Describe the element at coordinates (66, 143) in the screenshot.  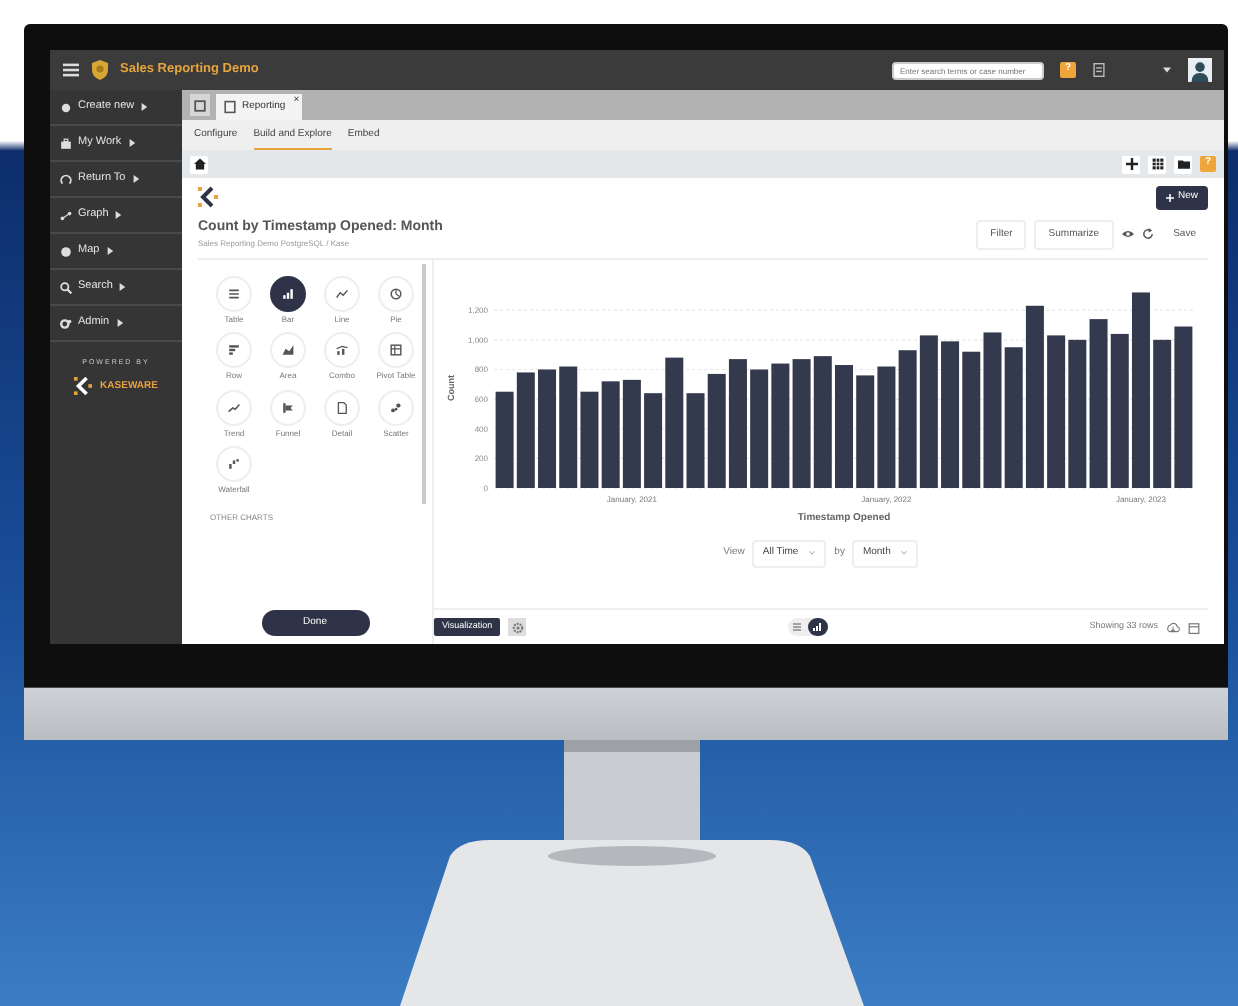
I see `briefcase-icon` at that location.